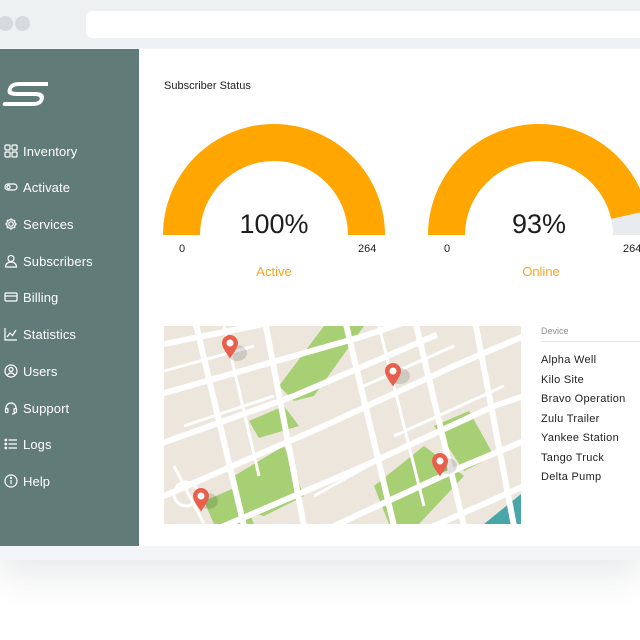 The height and width of the screenshot is (640, 640). I want to click on title-bar, so click(320, 24).